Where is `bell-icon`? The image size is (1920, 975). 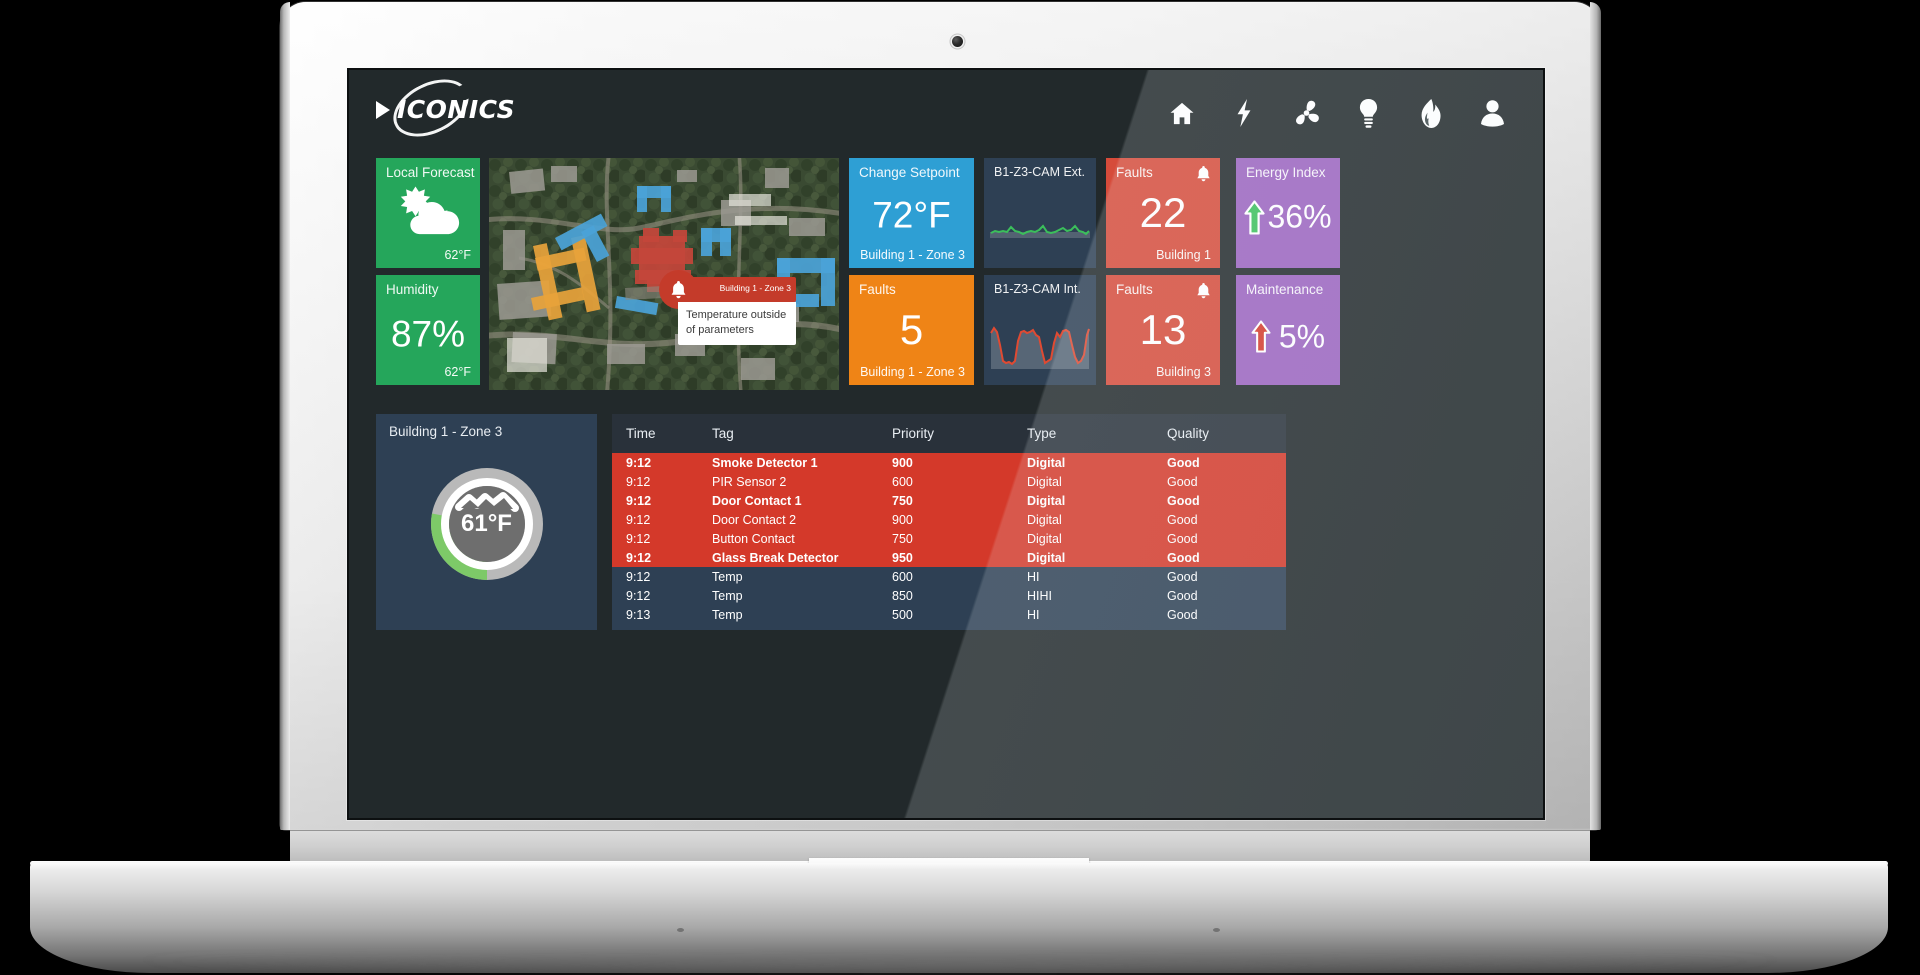 bell-icon is located at coordinates (1203, 293).